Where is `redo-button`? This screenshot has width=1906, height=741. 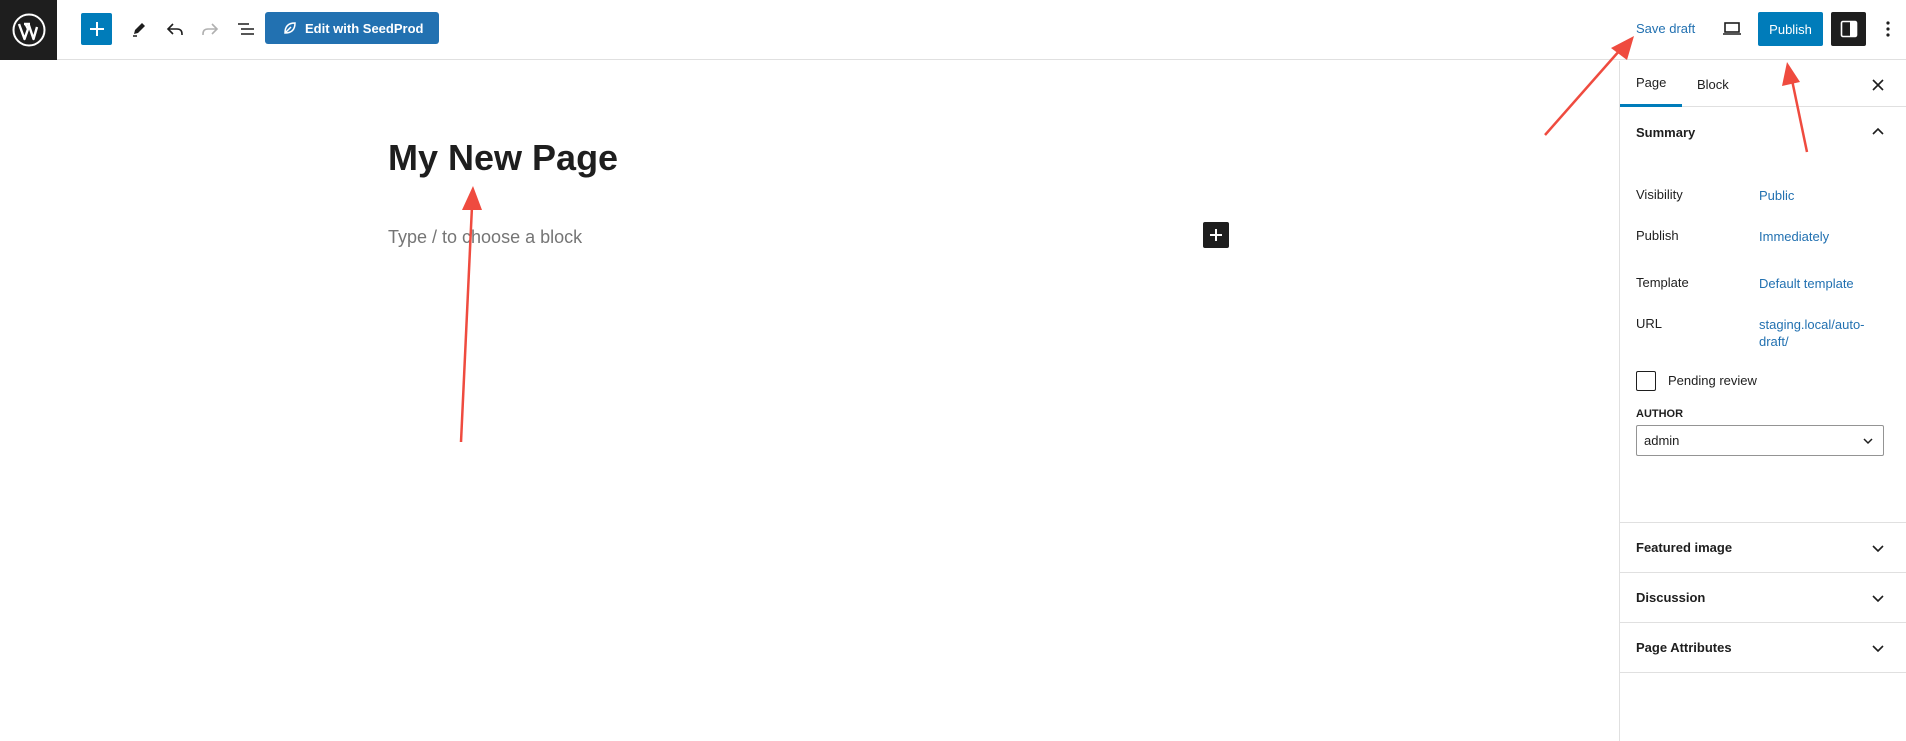 redo-button is located at coordinates (210, 29).